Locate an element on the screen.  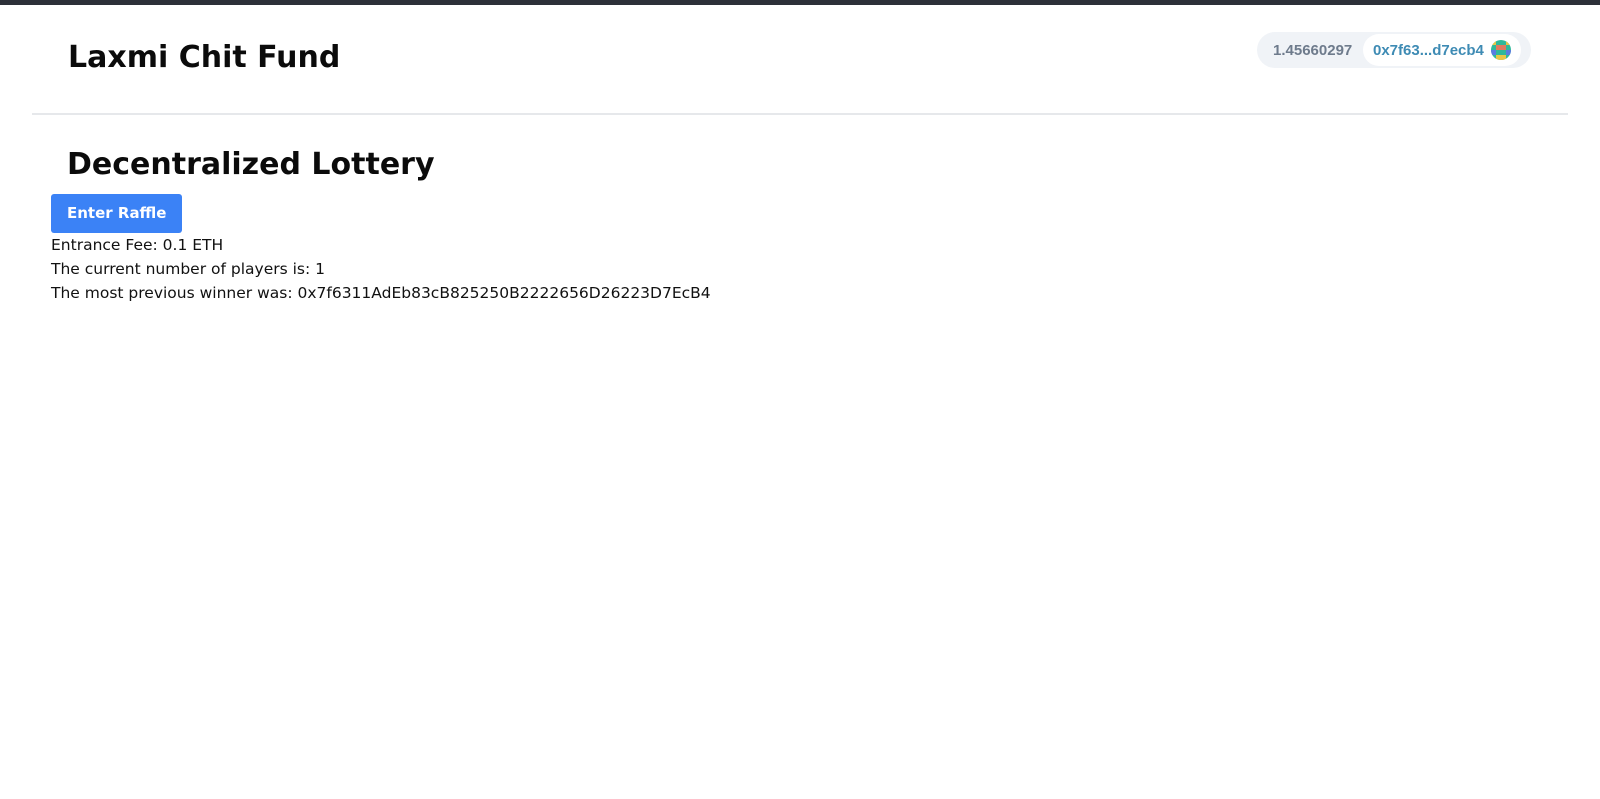
players-count-text: The current number of players is: 1 is located at coordinates (188, 269).